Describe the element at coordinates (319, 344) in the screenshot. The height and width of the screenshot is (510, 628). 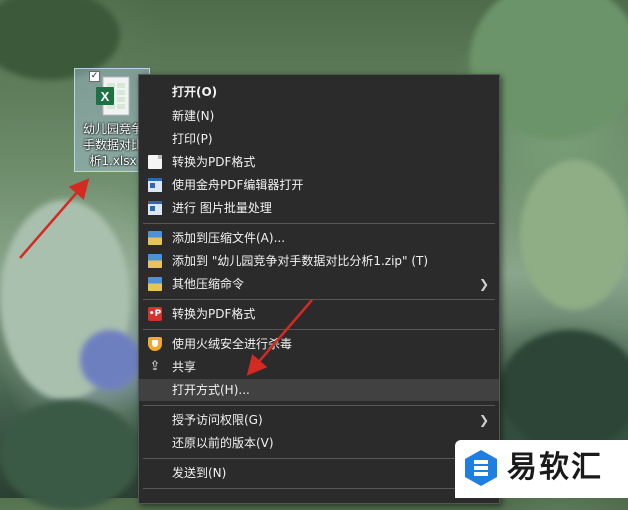
I see `menu-item-antivirus-scan: 使用火绒安全进行杀毒` at that location.